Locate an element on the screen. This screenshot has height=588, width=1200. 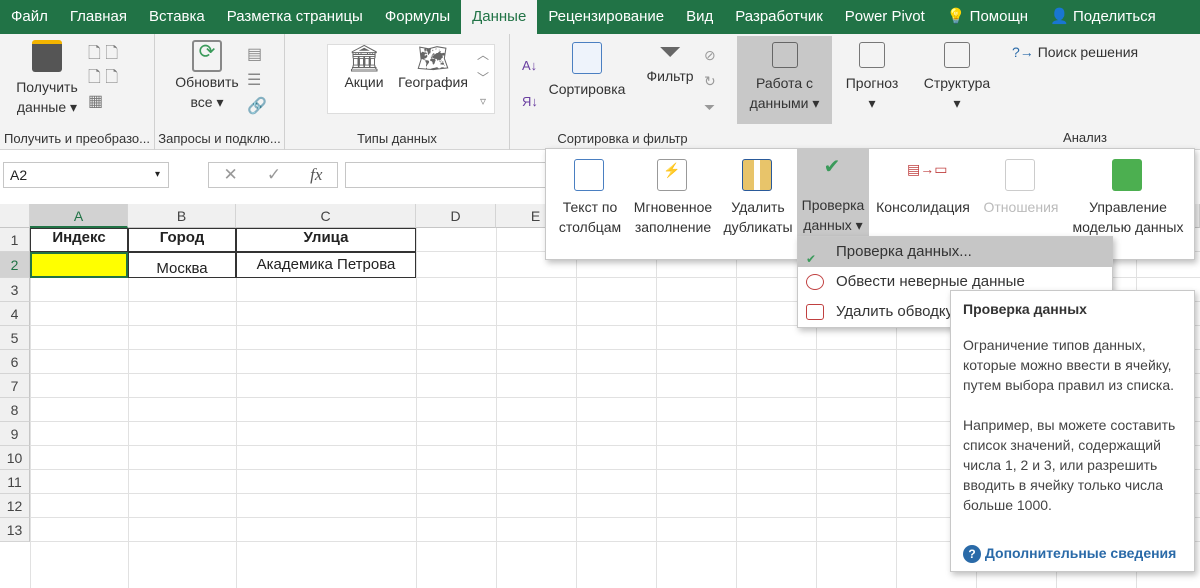
column-header-c: C is located at coordinates (326, 216).